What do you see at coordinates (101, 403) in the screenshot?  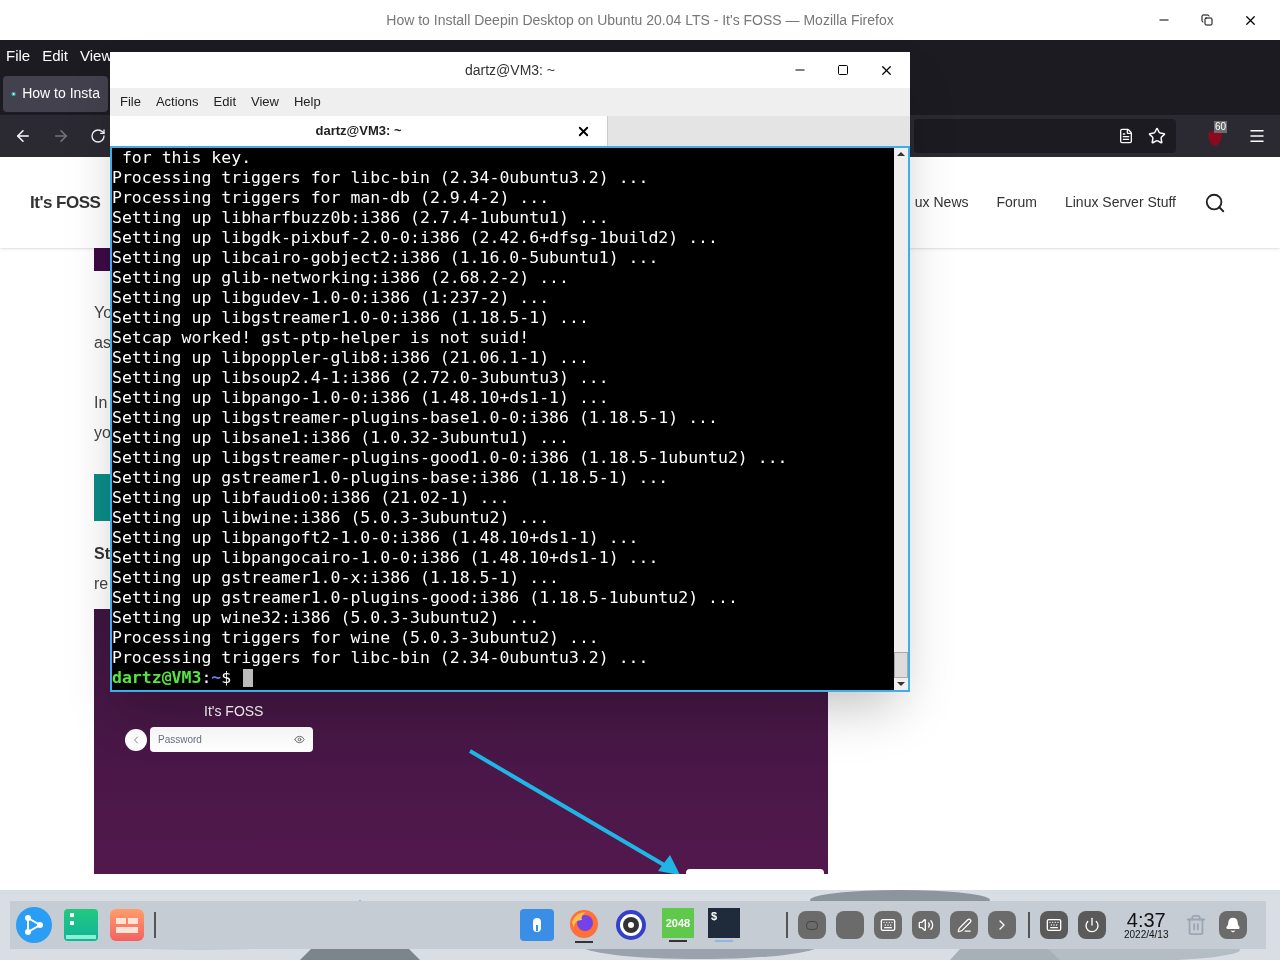 I see `paragraph-text: In` at bounding box center [101, 403].